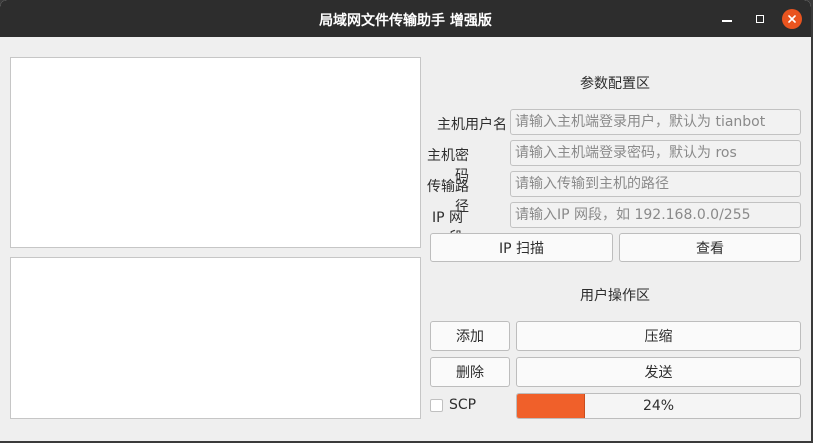 Image resolution: width=813 pixels, height=443 pixels. Describe the element at coordinates (655, 122) in the screenshot. I see `username-input` at that location.